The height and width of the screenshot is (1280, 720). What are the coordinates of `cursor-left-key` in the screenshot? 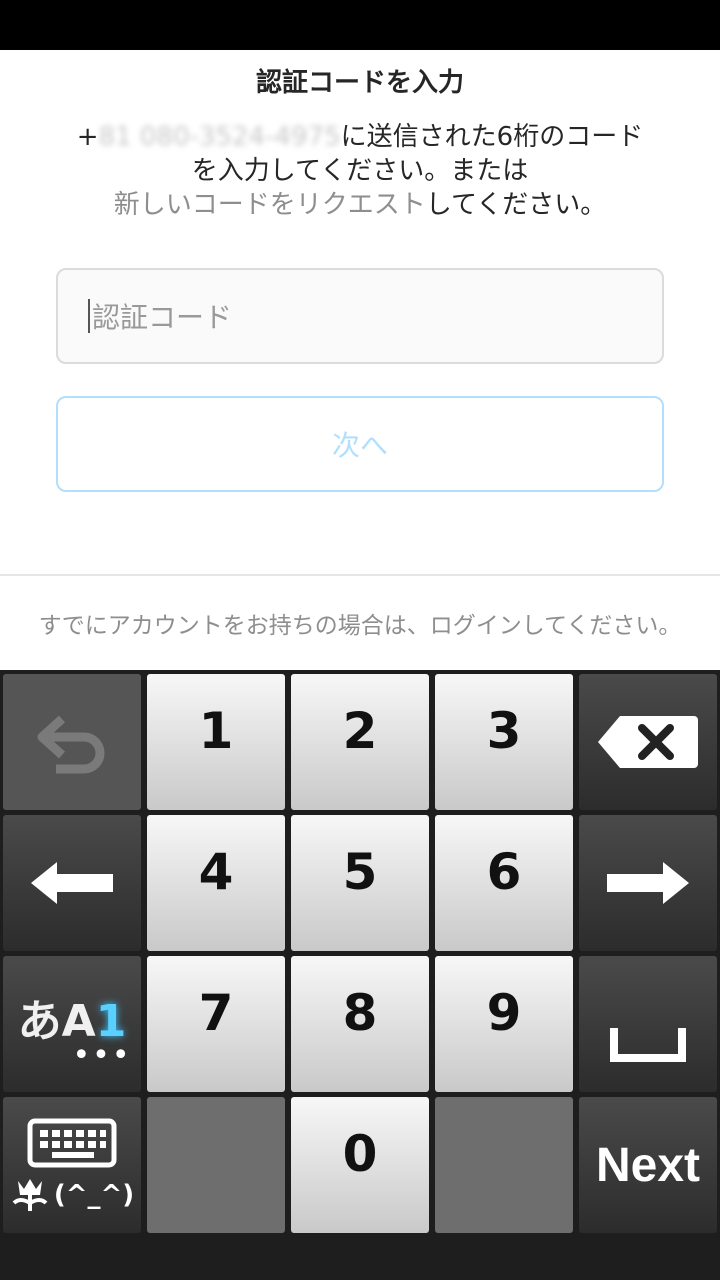 It's located at (72, 883).